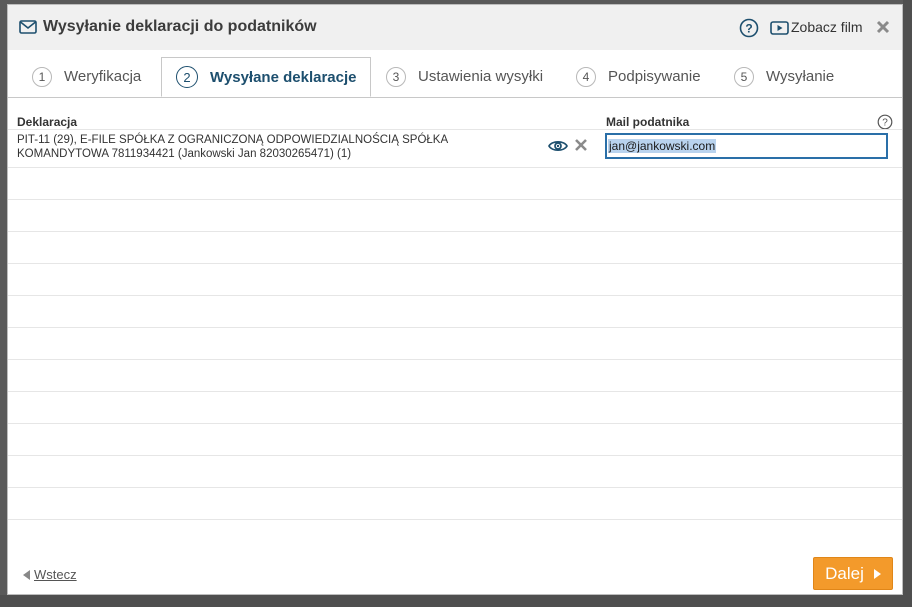 The width and height of the screenshot is (912, 607). Describe the element at coordinates (103, 76) in the screenshot. I see `tab-label: Weryfikacja` at that location.